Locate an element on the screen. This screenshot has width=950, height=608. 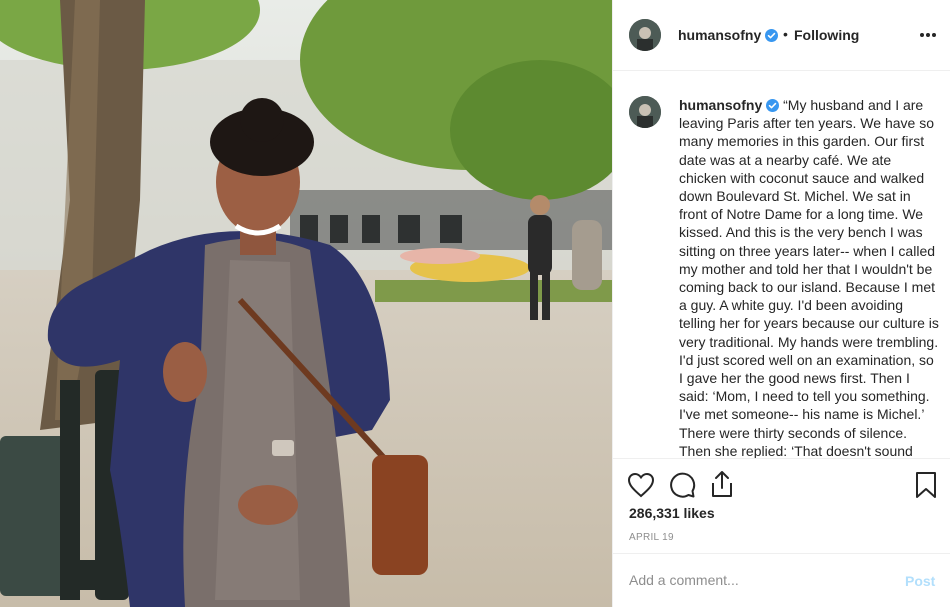
more-options-icon is located at coordinates (928, 35).